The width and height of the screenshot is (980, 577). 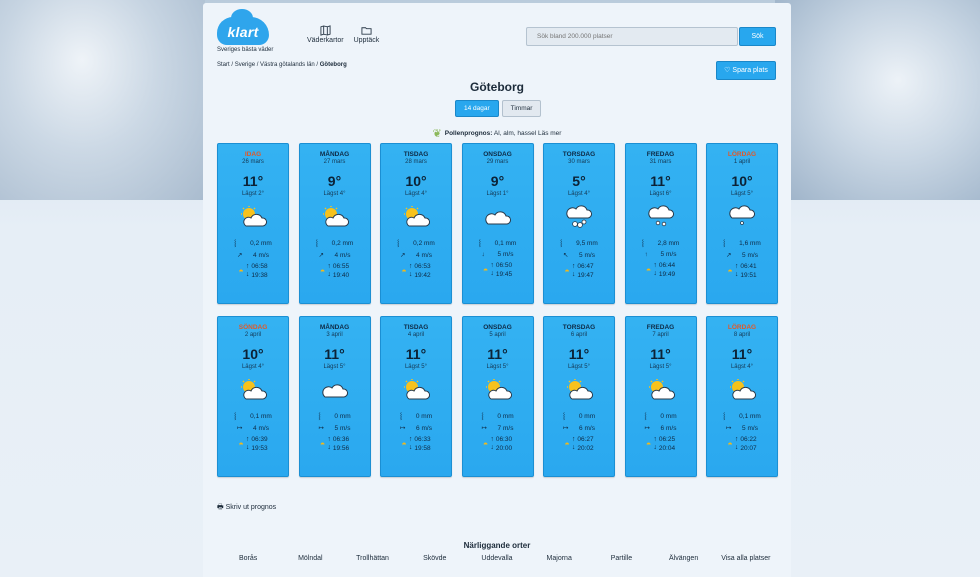 What do you see at coordinates (341, 439) in the screenshot?
I see `sunrise-time: 06:36` at bounding box center [341, 439].